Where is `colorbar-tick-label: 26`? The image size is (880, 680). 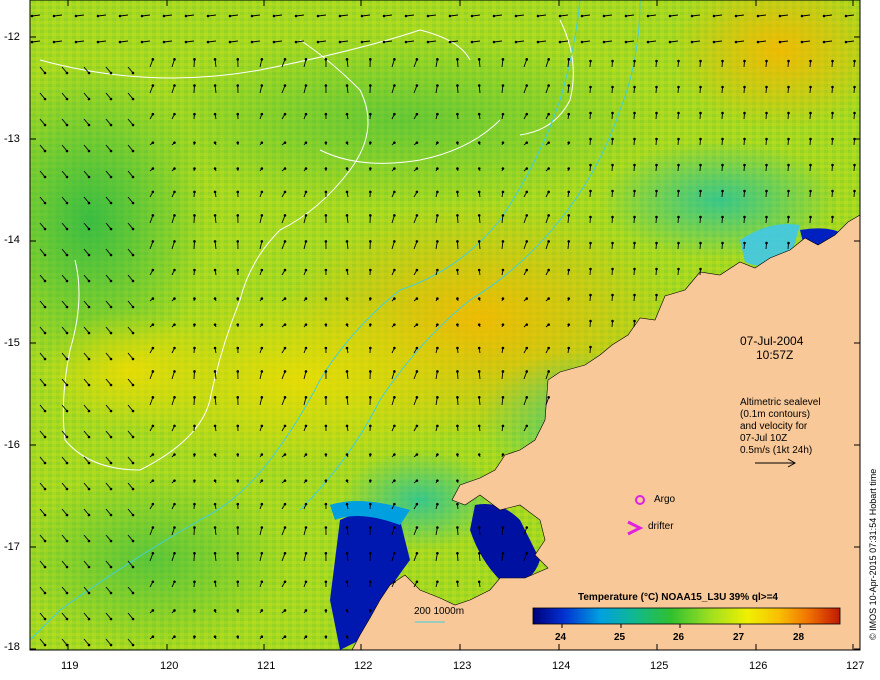 colorbar-tick-label: 26 is located at coordinates (679, 637).